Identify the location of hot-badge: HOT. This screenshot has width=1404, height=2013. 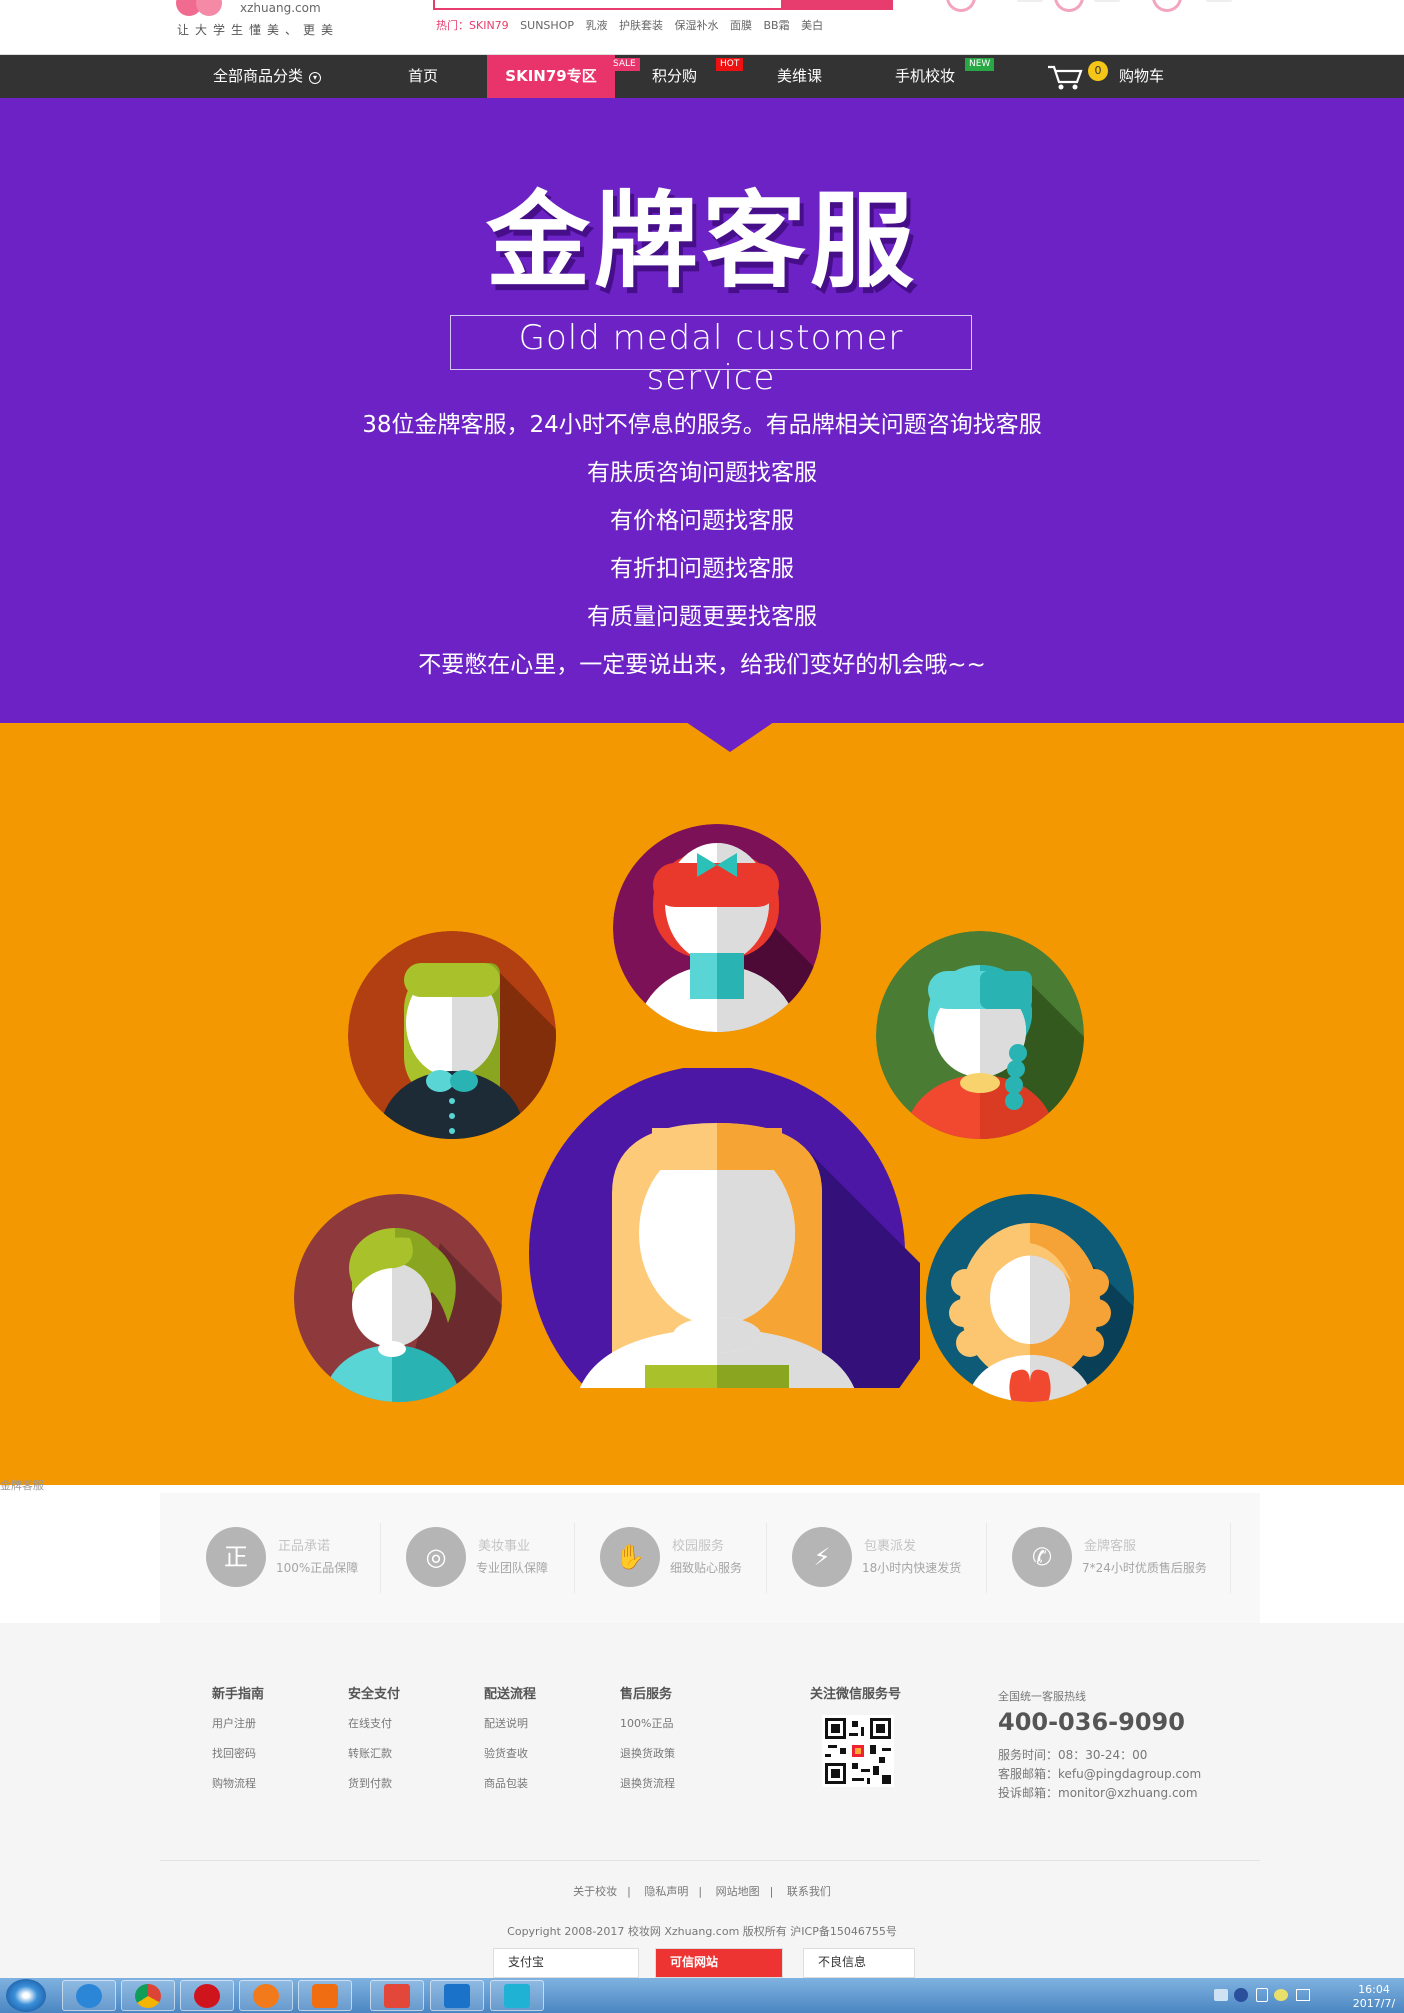
(730, 64).